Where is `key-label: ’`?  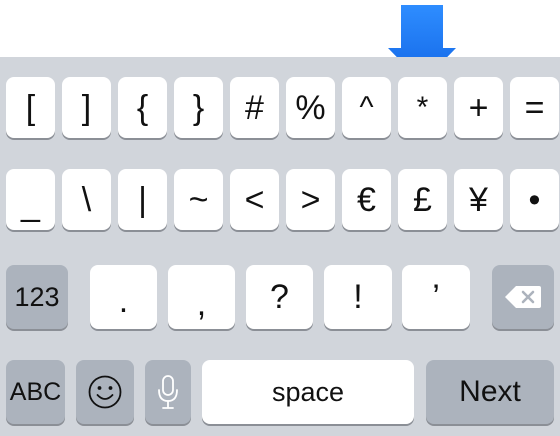 key-label: ’ is located at coordinates (436, 297).